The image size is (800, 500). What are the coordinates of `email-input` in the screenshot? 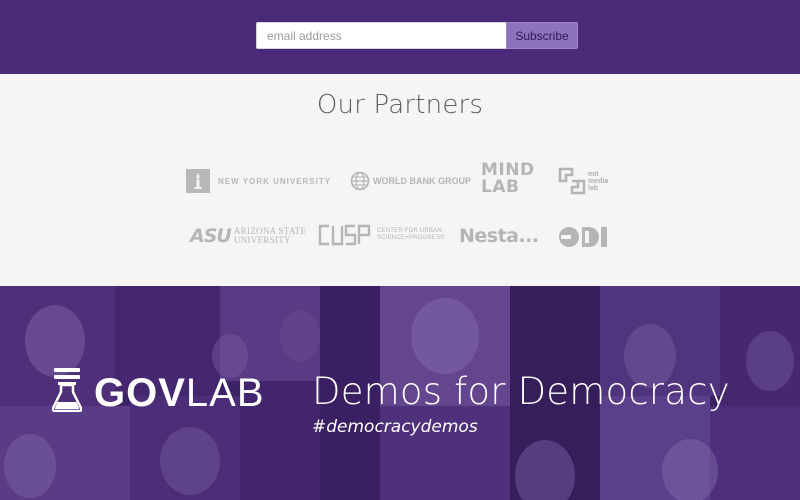 It's located at (381, 35).